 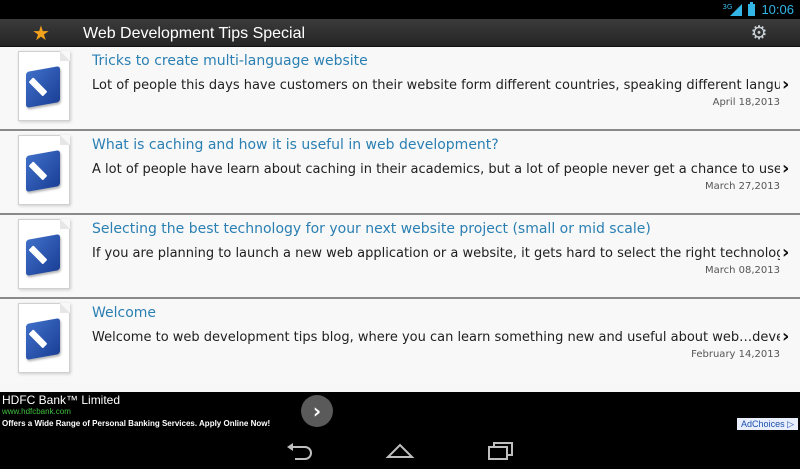 What do you see at coordinates (61, 400) in the screenshot?
I see `ad-title: HDFC Bank™ Limited` at bounding box center [61, 400].